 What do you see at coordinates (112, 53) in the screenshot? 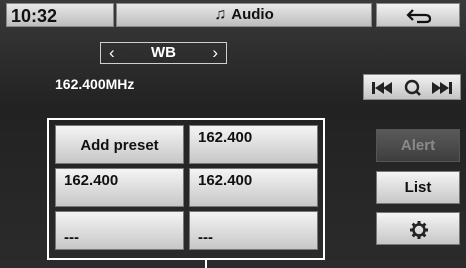
I see `chevron-left-icon: ‹` at bounding box center [112, 53].